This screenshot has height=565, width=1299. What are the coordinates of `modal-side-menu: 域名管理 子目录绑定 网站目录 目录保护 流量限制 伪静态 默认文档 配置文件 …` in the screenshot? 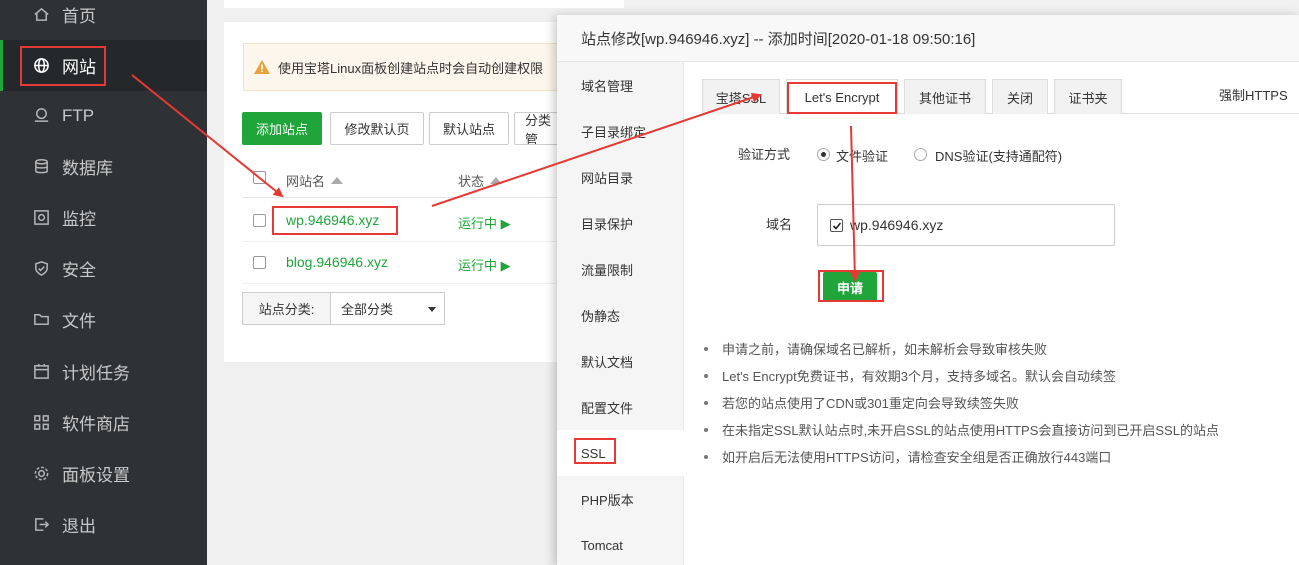 It's located at (620, 313).